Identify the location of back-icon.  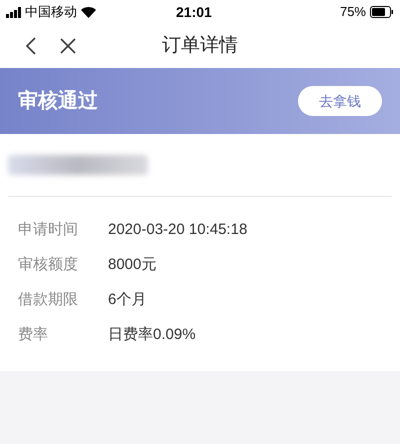
(31, 46).